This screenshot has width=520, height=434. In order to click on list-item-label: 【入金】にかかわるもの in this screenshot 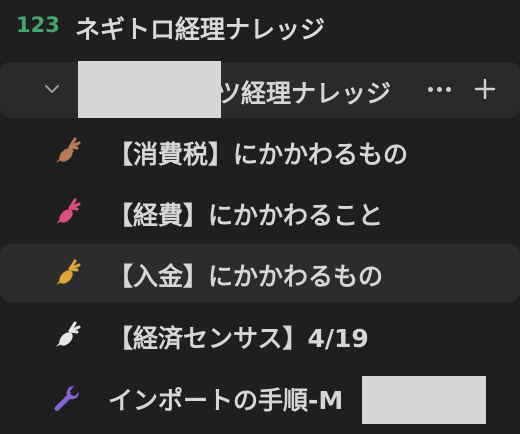, I will do `click(246, 276)`.